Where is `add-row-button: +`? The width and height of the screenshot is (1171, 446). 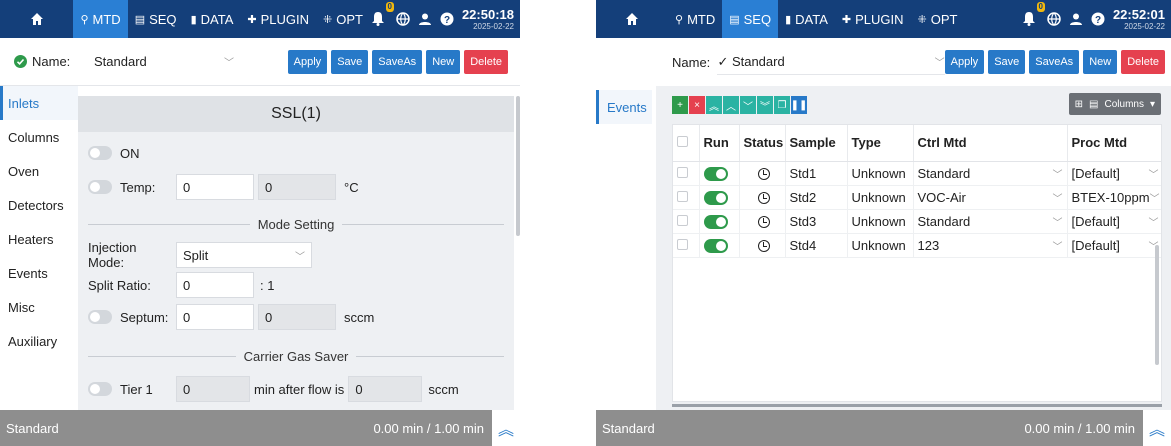
add-row-button: + is located at coordinates (680, 105).